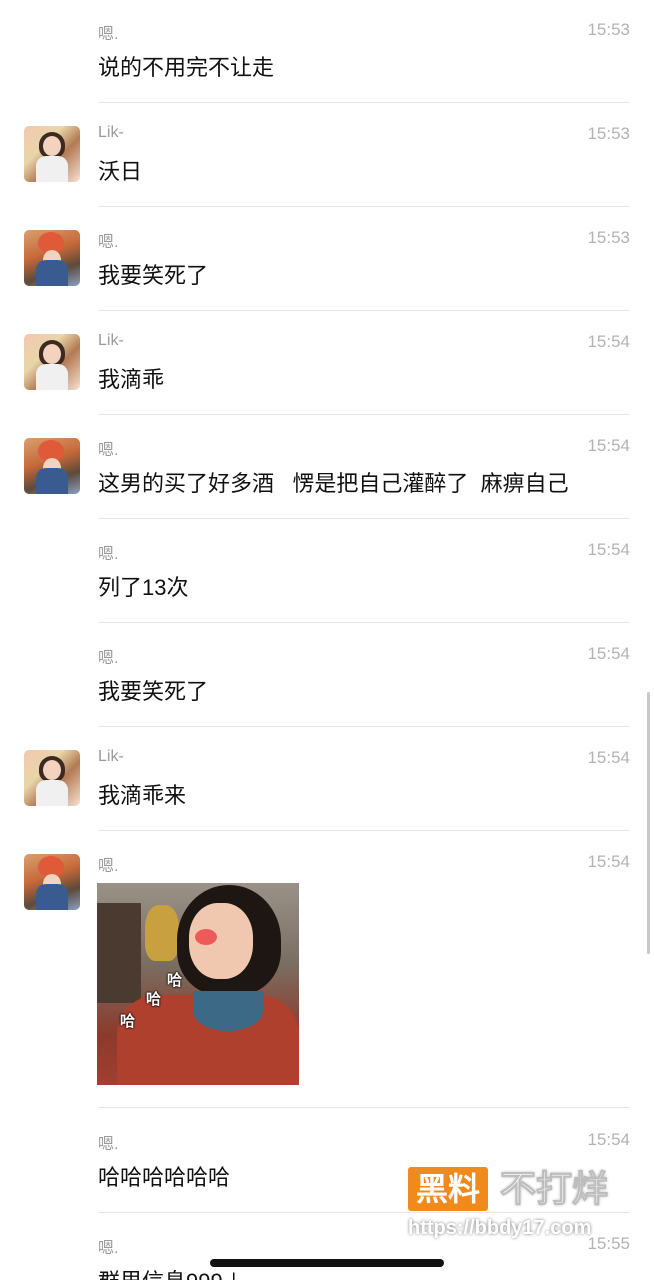  What do you see at coordinates (500, 1228) in the screenshot?
I see `watermark-url: https://bbdy17.com` at bounding box center [500, 1228].